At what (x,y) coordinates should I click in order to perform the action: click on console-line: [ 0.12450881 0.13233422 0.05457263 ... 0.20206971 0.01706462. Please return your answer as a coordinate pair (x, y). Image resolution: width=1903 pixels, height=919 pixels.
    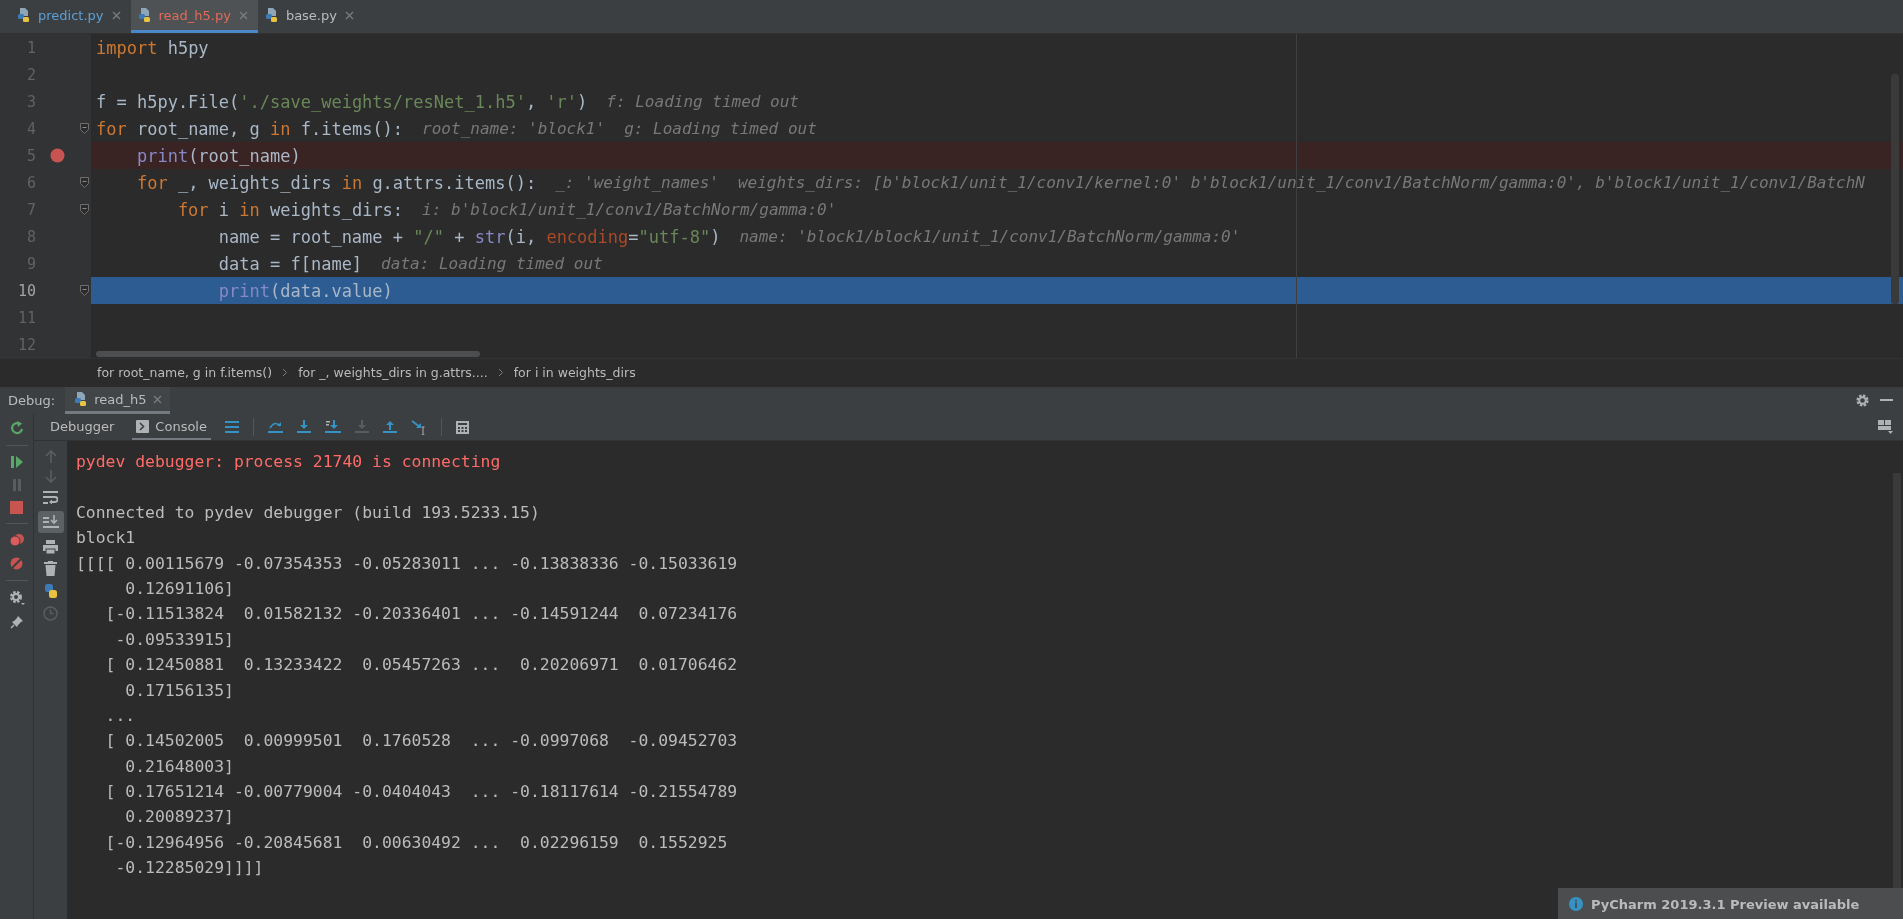
    Looking at the image, I should click on (421, 665).